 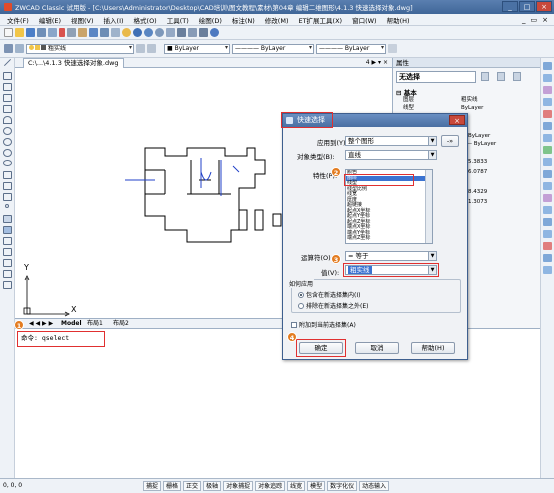 What do you see at coordinates (391, 155) in the screenshot?
I see `object-type-select: 直线 ▼` at bounding box center [391, 155].